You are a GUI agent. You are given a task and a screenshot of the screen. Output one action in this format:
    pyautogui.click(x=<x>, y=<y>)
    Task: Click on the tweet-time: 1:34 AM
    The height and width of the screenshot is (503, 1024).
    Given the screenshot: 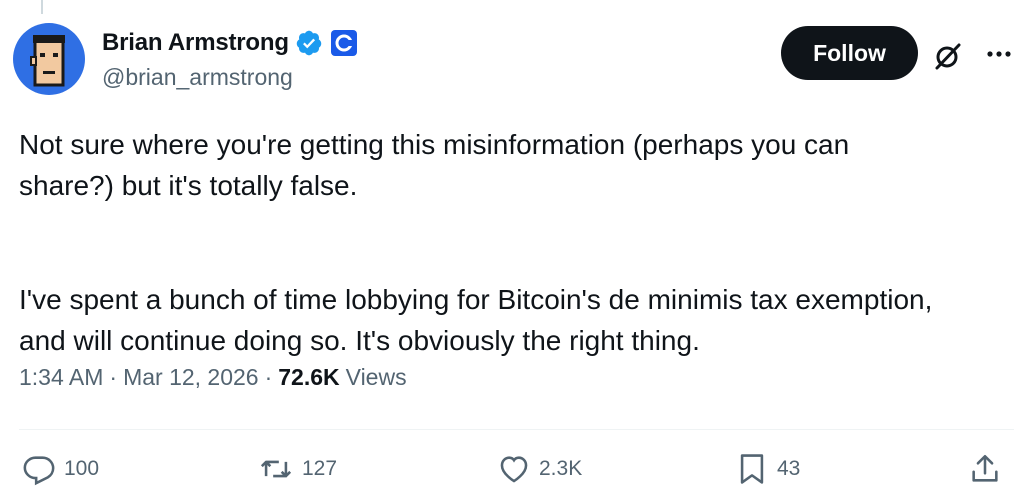 What is the action you would take?
    pyautogui.click(x=61, y=377)
    